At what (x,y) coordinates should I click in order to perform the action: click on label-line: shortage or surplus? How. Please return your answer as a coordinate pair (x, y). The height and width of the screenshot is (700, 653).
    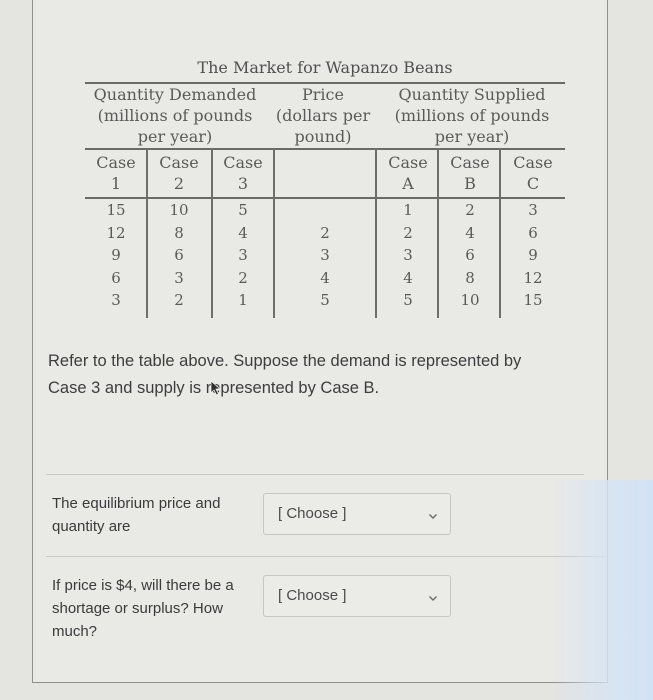
    Looking at the image, I should click on (137, 608).